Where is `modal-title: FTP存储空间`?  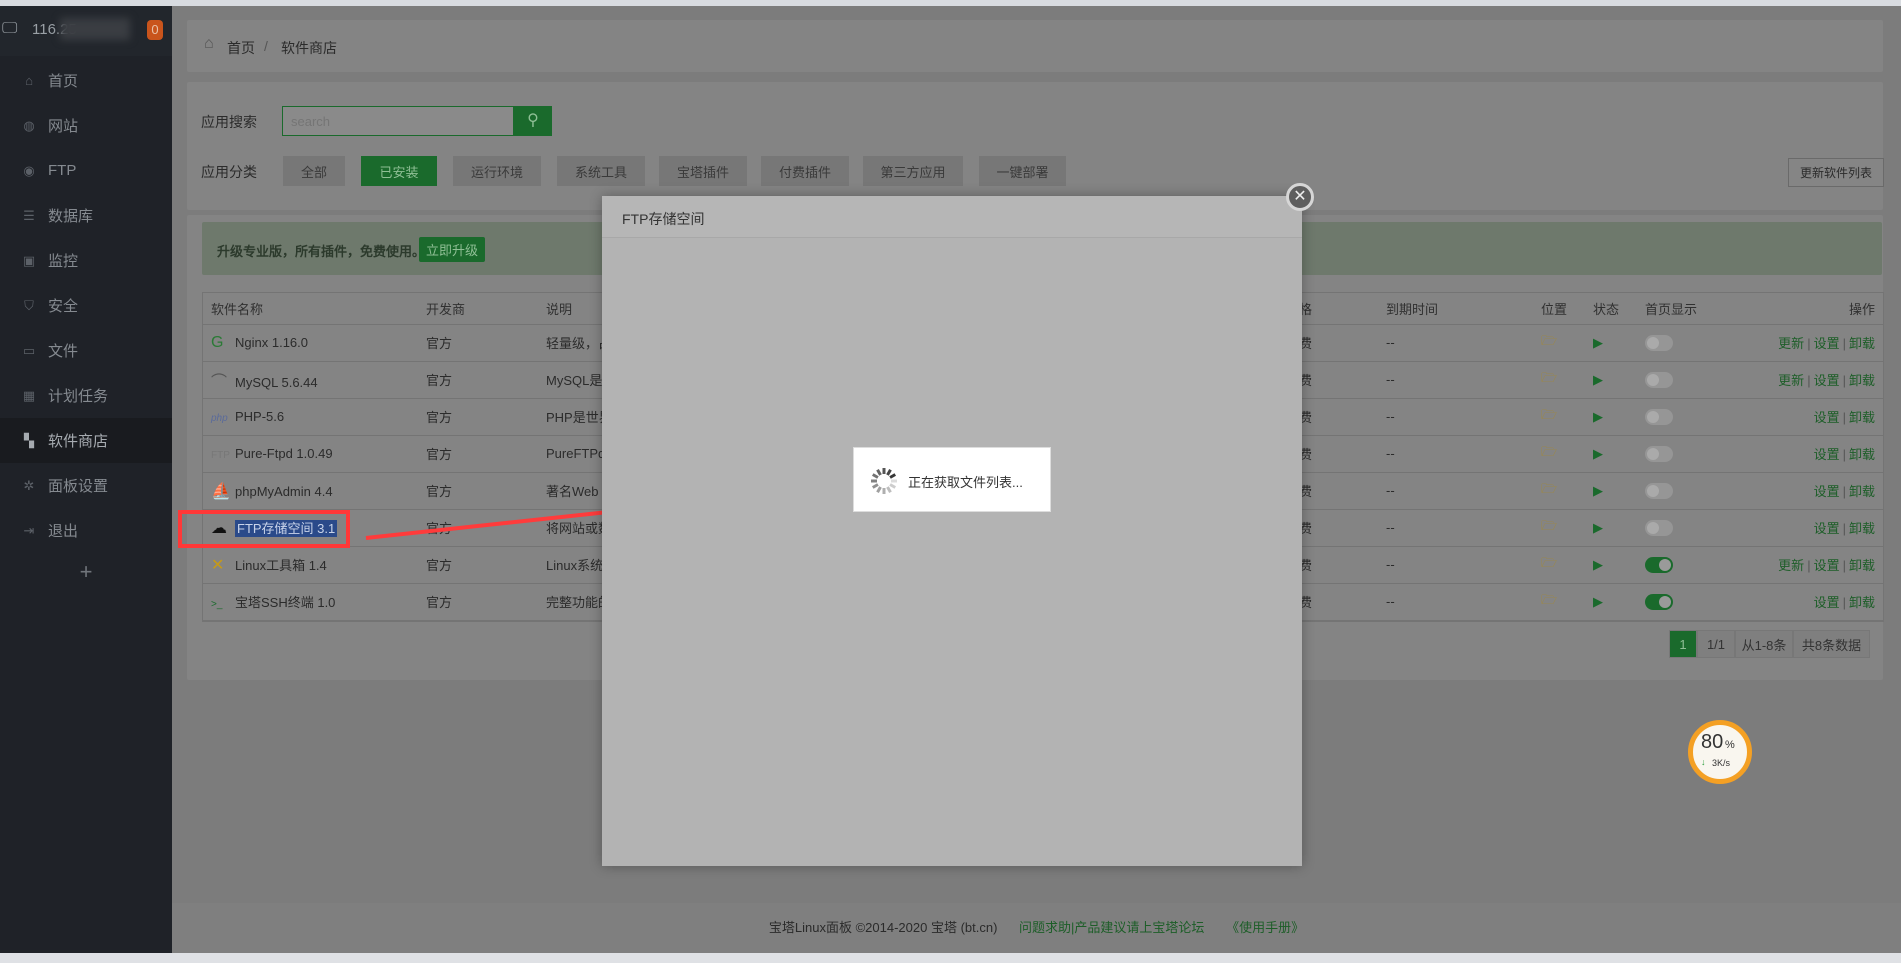
modal-title: FTP存储空间 is located at coordinates (663, 219).